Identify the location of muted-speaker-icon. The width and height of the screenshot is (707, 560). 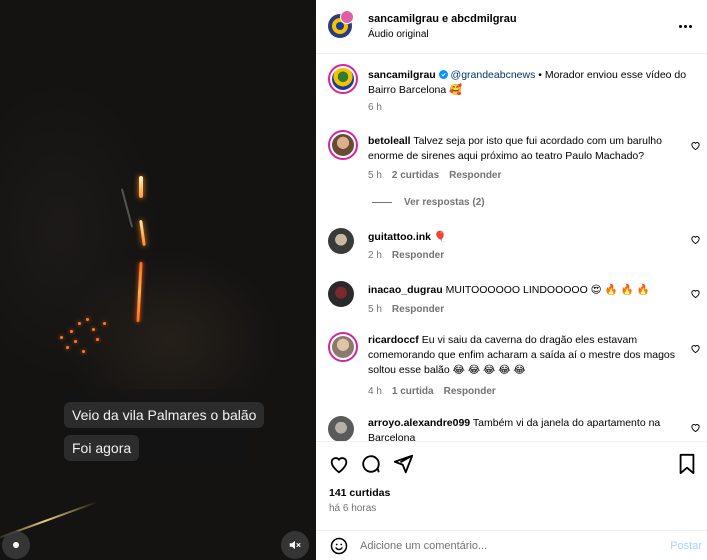
(295, 545).